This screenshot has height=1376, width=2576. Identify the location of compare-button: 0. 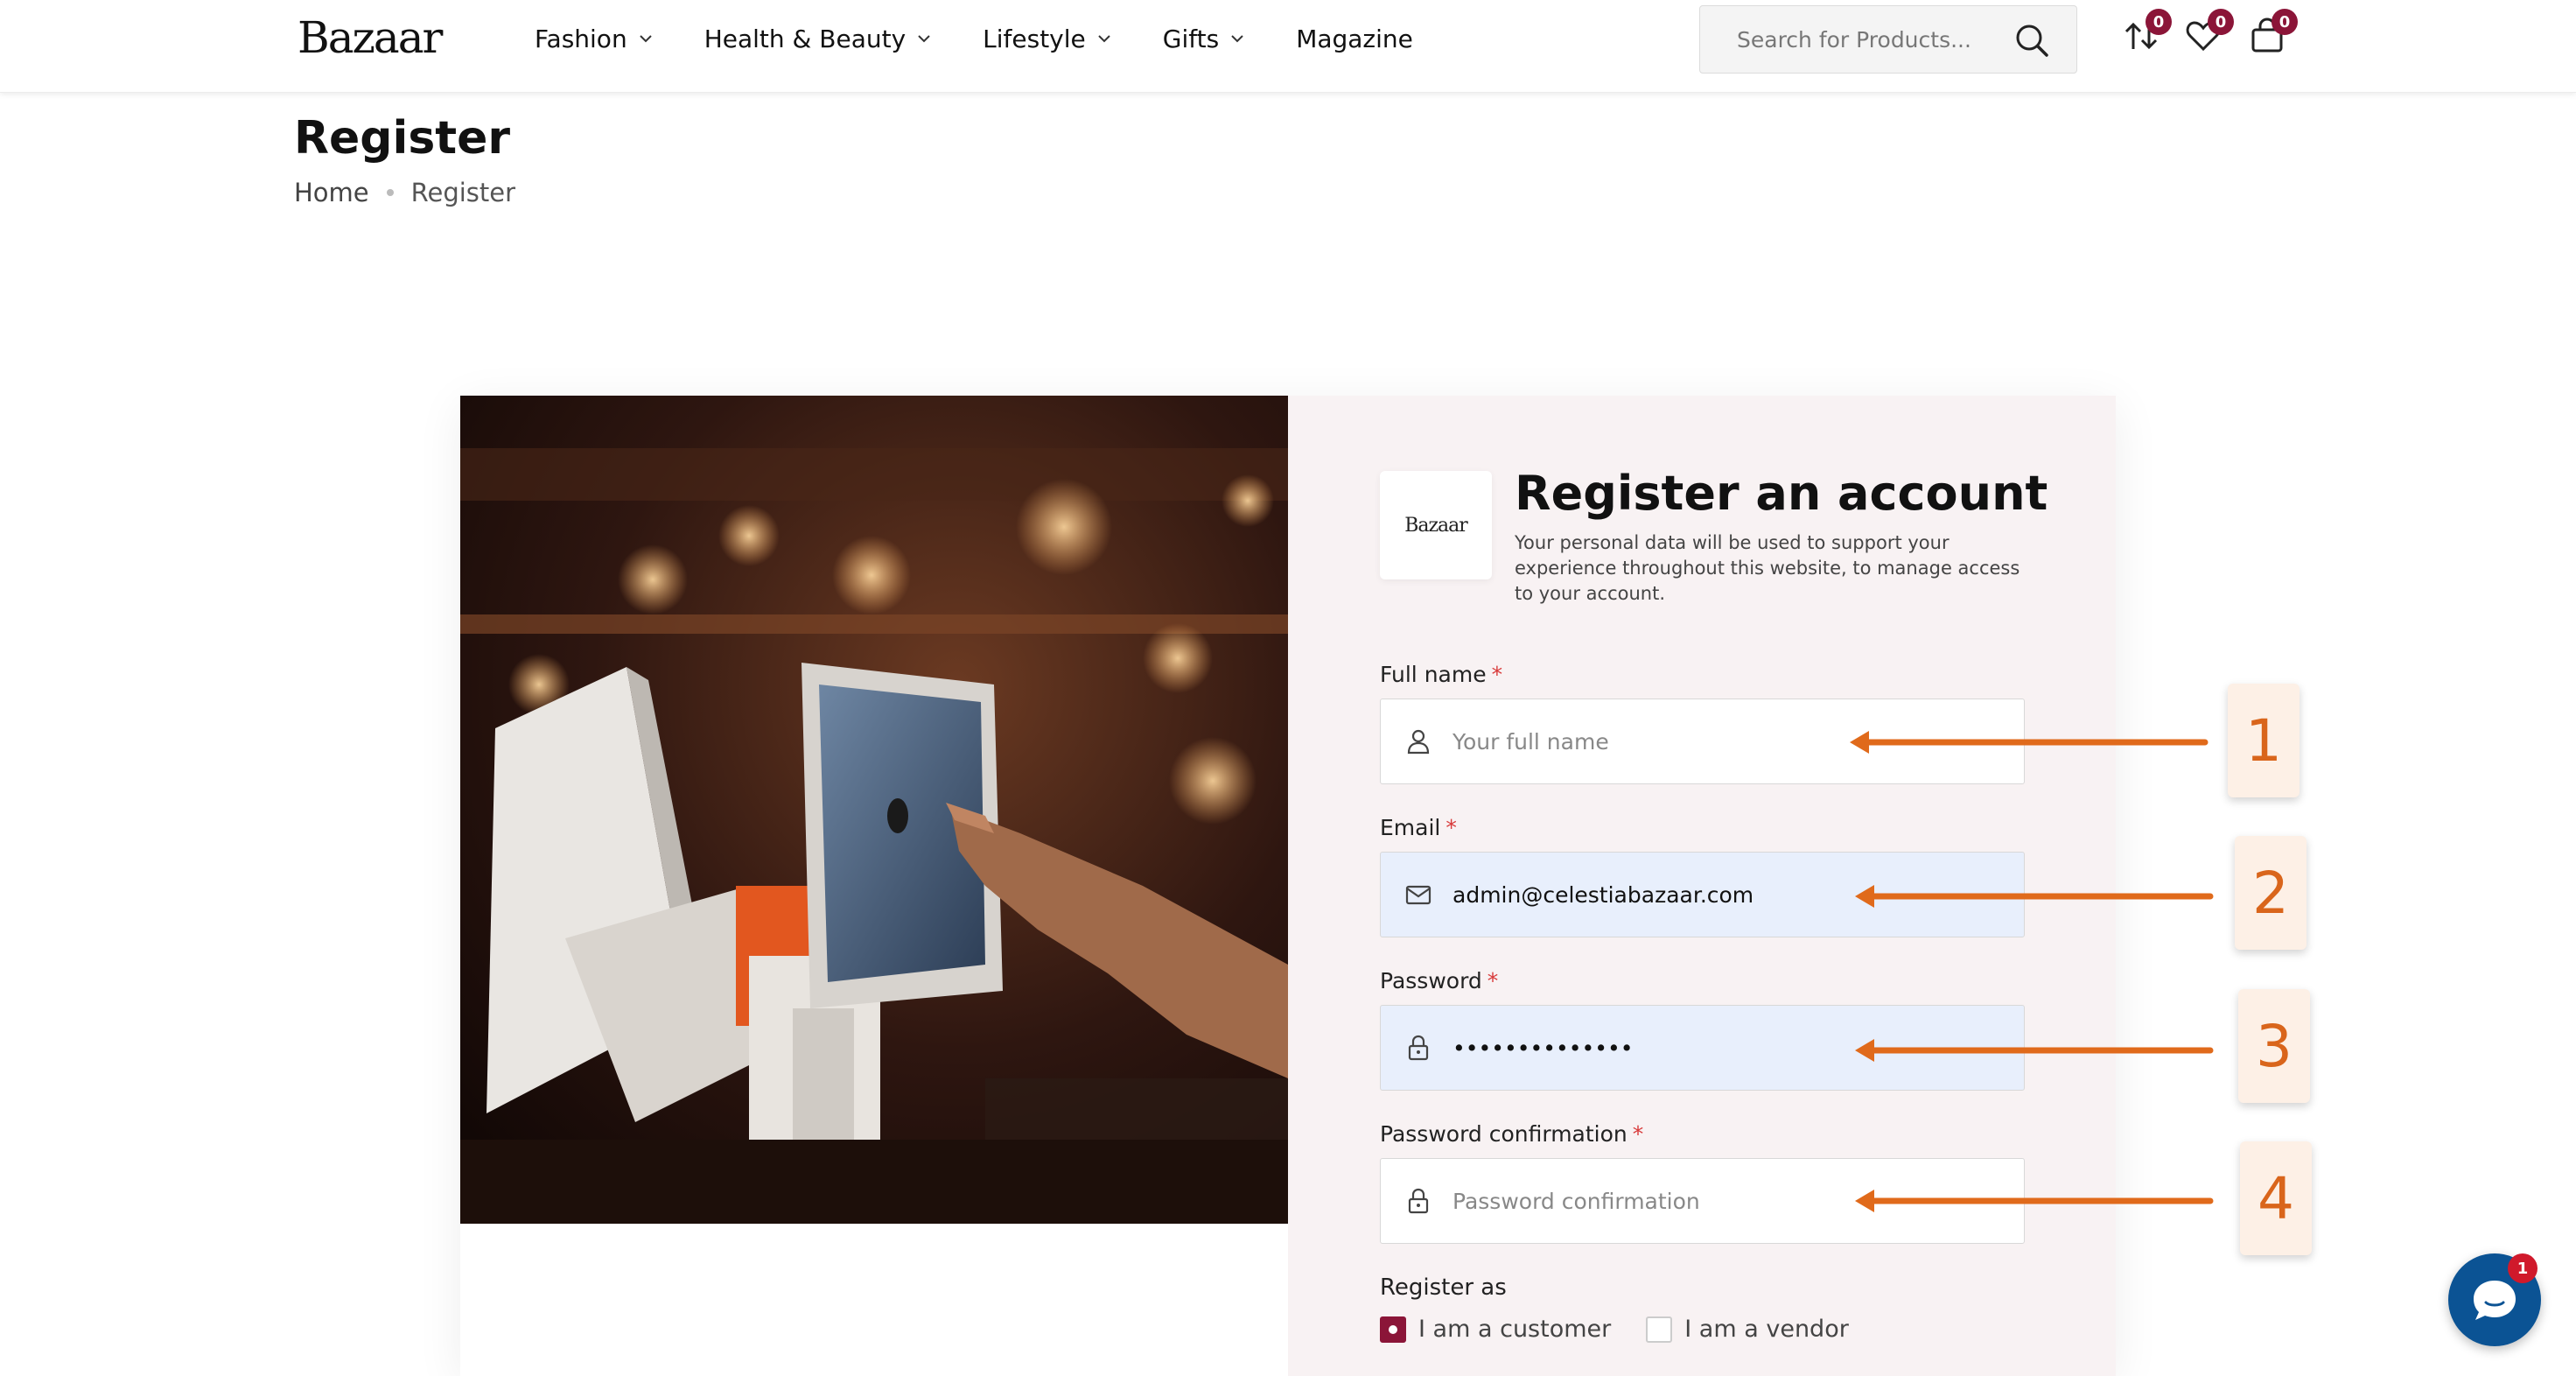
(2146, 32).